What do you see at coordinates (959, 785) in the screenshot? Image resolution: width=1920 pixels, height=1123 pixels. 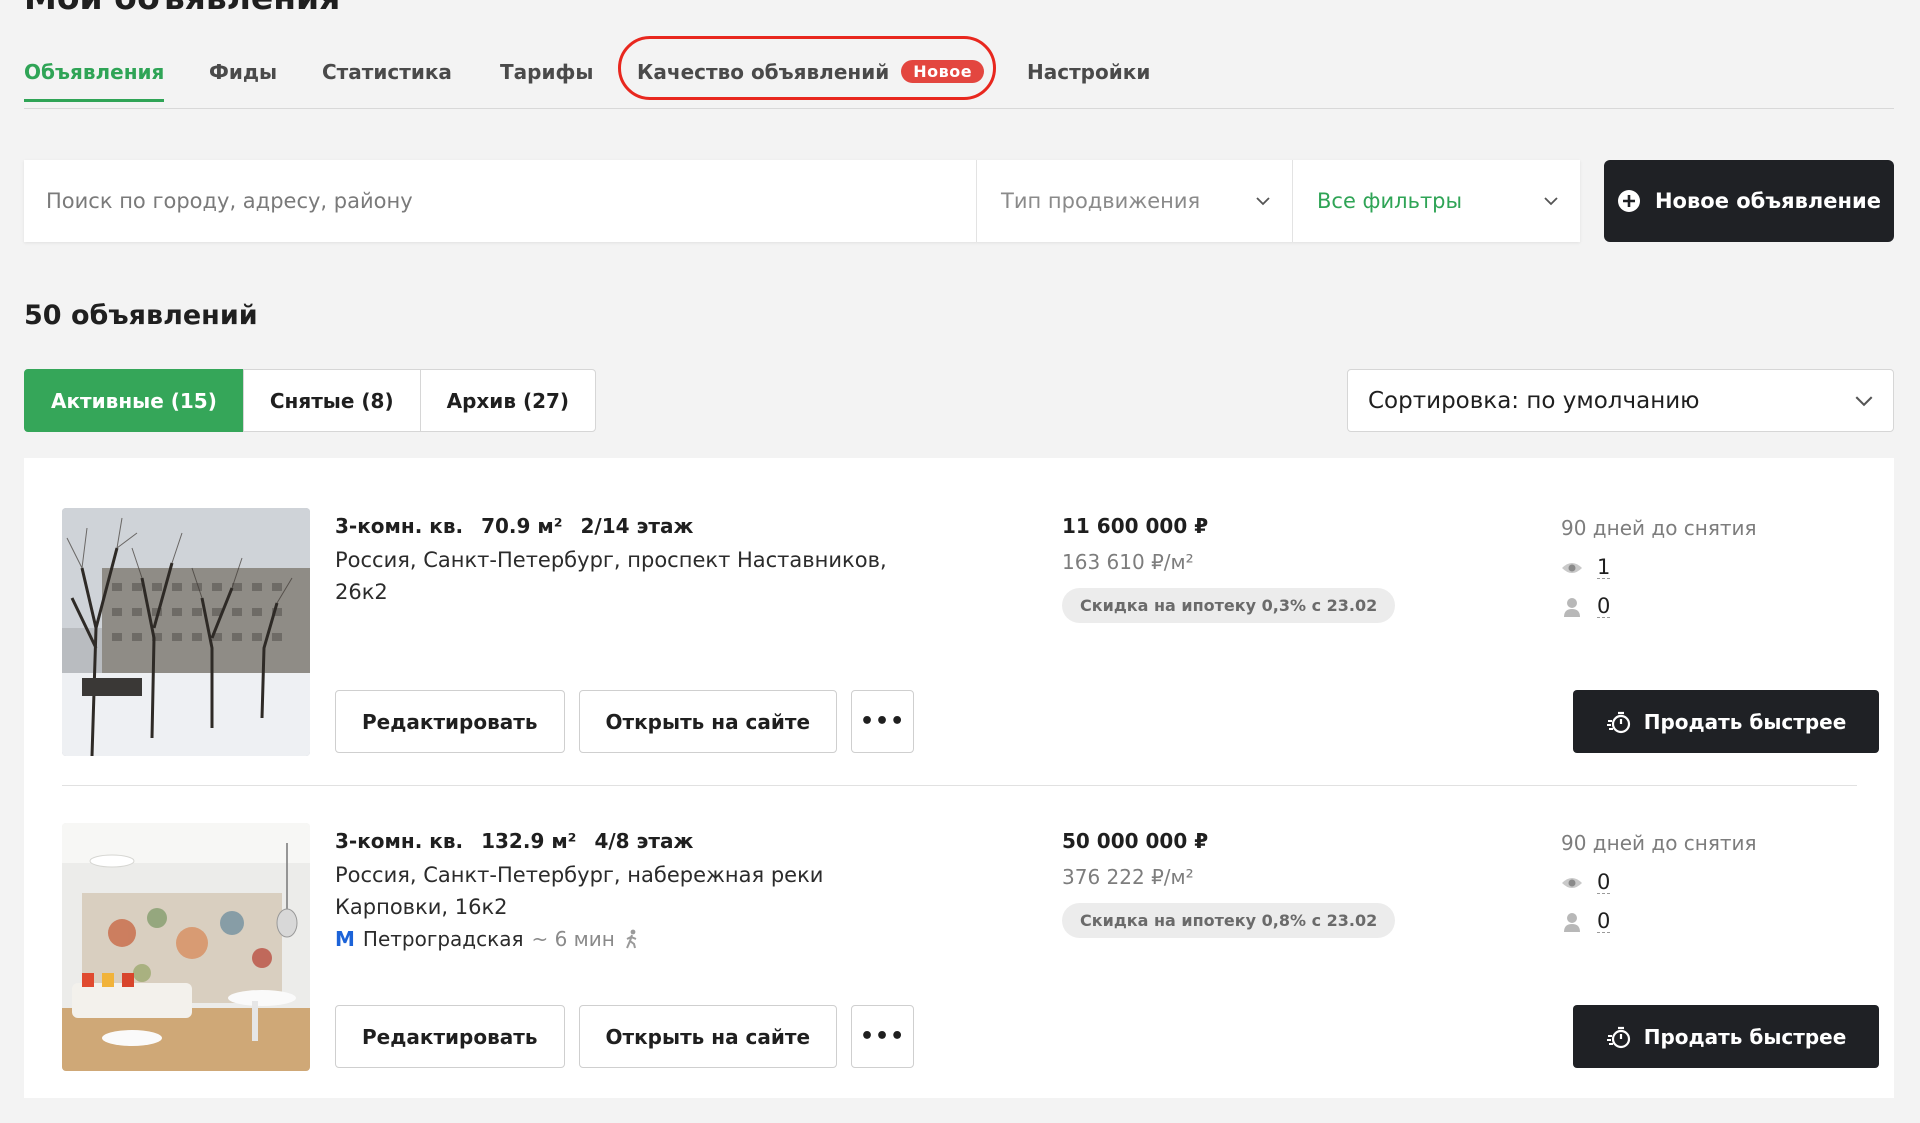 I see `divider` at bounding box center [959, 785].